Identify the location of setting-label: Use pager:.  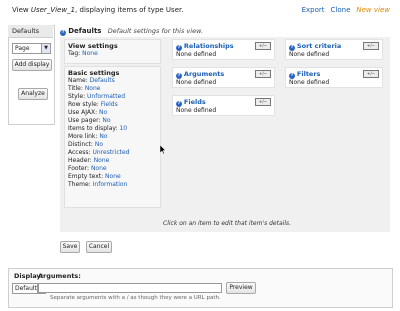
(84, 120).